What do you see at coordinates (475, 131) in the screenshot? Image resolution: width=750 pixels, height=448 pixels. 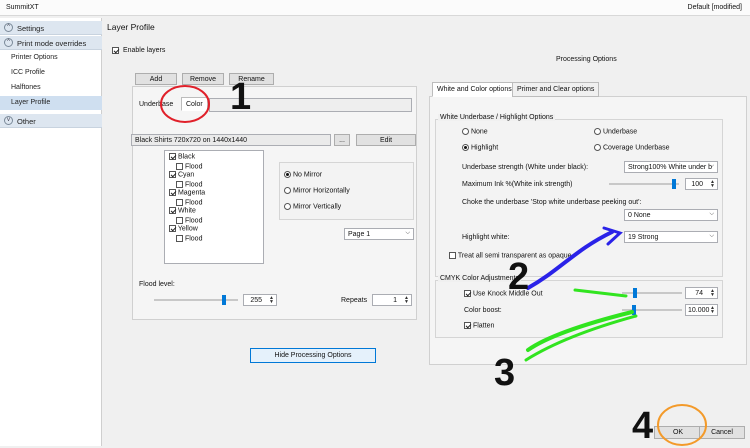 I see `radio-none-option: None` at bounding box center [475, 131].